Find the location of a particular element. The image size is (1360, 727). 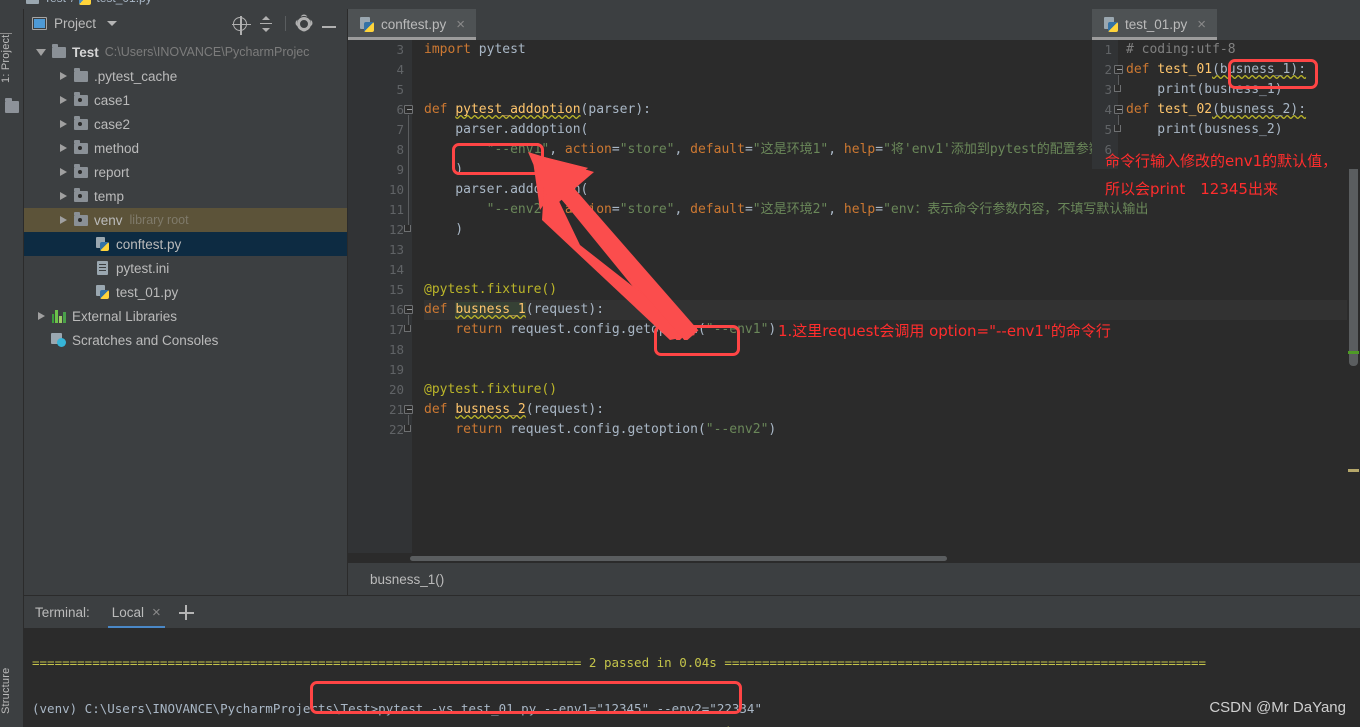

collapse-all-icon is located at coordinates (266, 23).